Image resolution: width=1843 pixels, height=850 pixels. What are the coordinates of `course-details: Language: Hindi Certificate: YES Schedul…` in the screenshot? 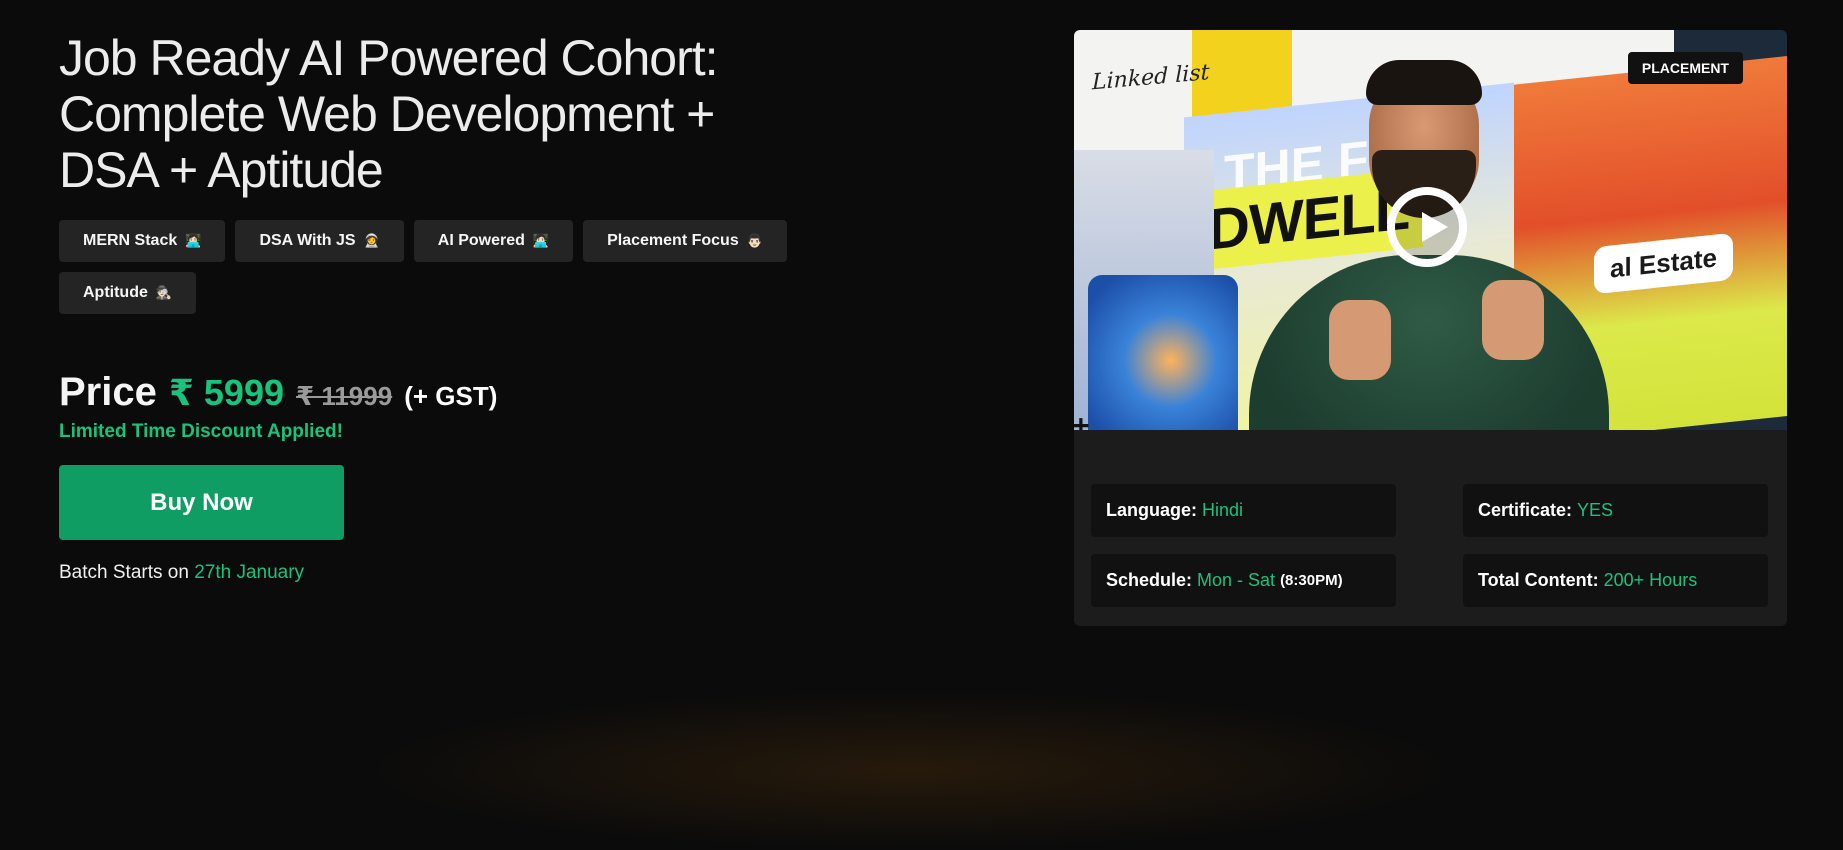 It's located at (1431, 545).